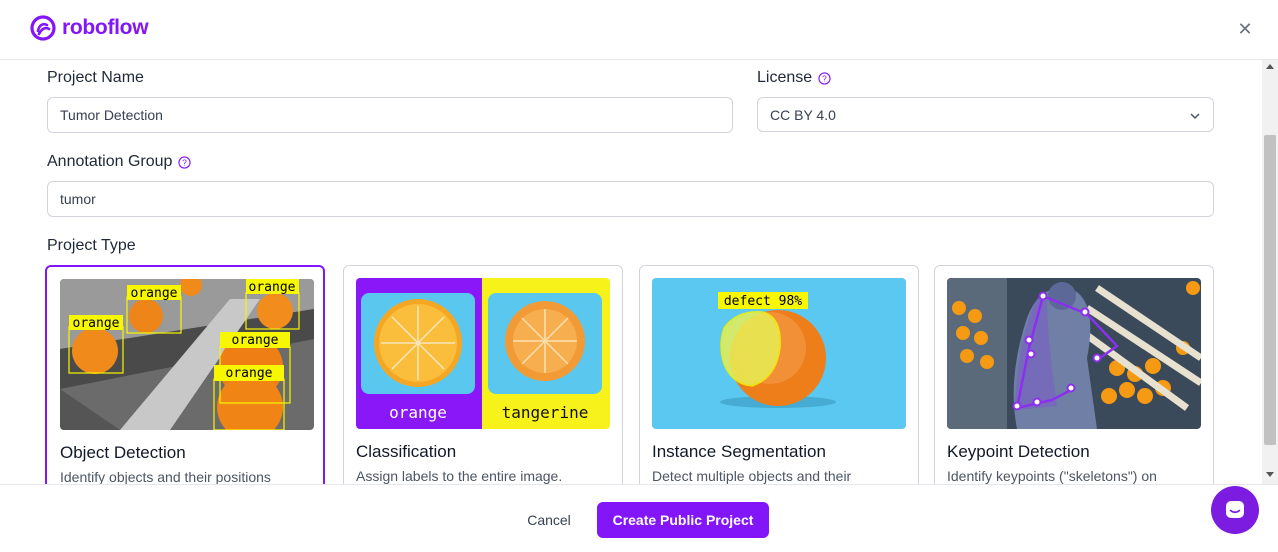 The image size is (1278, 552). What do you see at coordinates (1270, 474) in the screenshot?
I see `scroll-down-arrow-icon` at bounding box center [1270, 474].